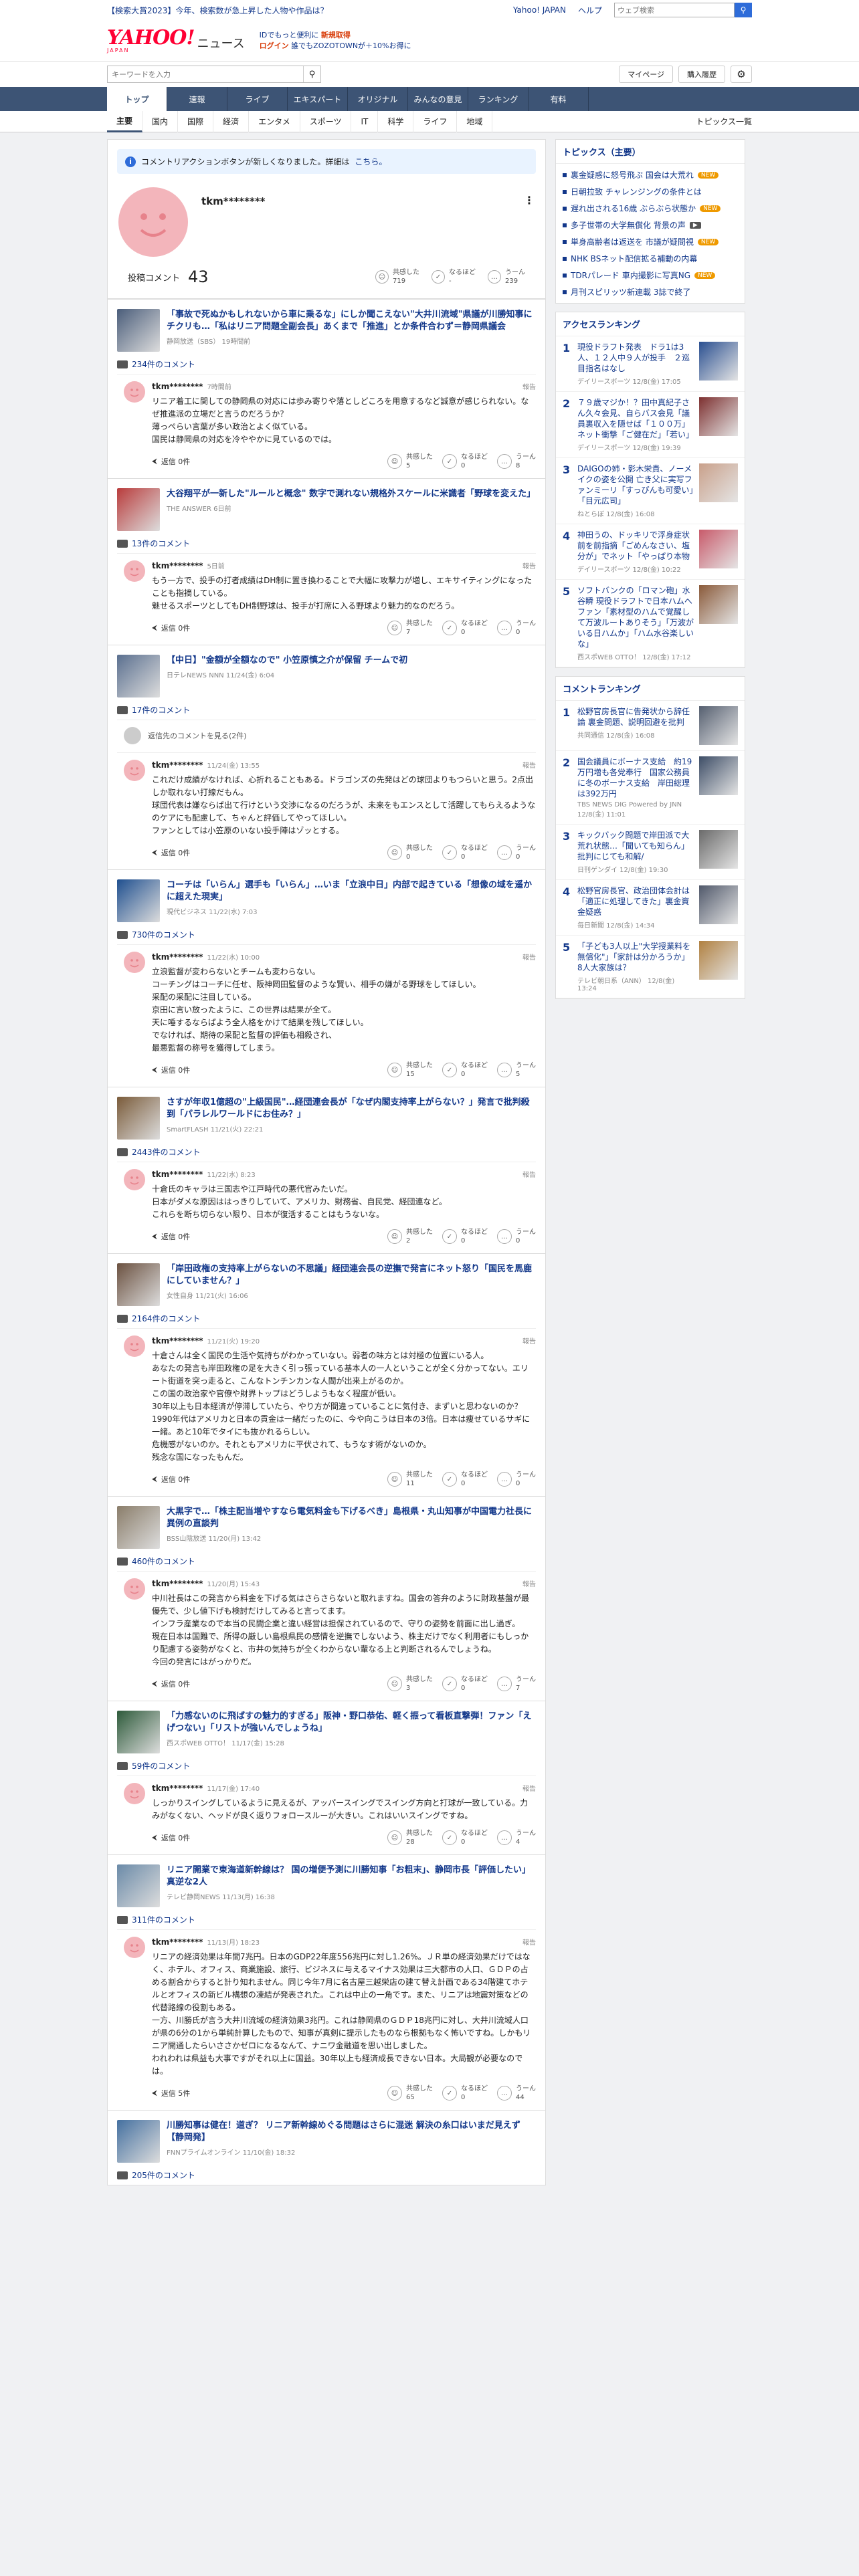  Describe the element at coordinates (516, 1684) in the screenshot. I see `hmm-button: … うーん 7` at that location.